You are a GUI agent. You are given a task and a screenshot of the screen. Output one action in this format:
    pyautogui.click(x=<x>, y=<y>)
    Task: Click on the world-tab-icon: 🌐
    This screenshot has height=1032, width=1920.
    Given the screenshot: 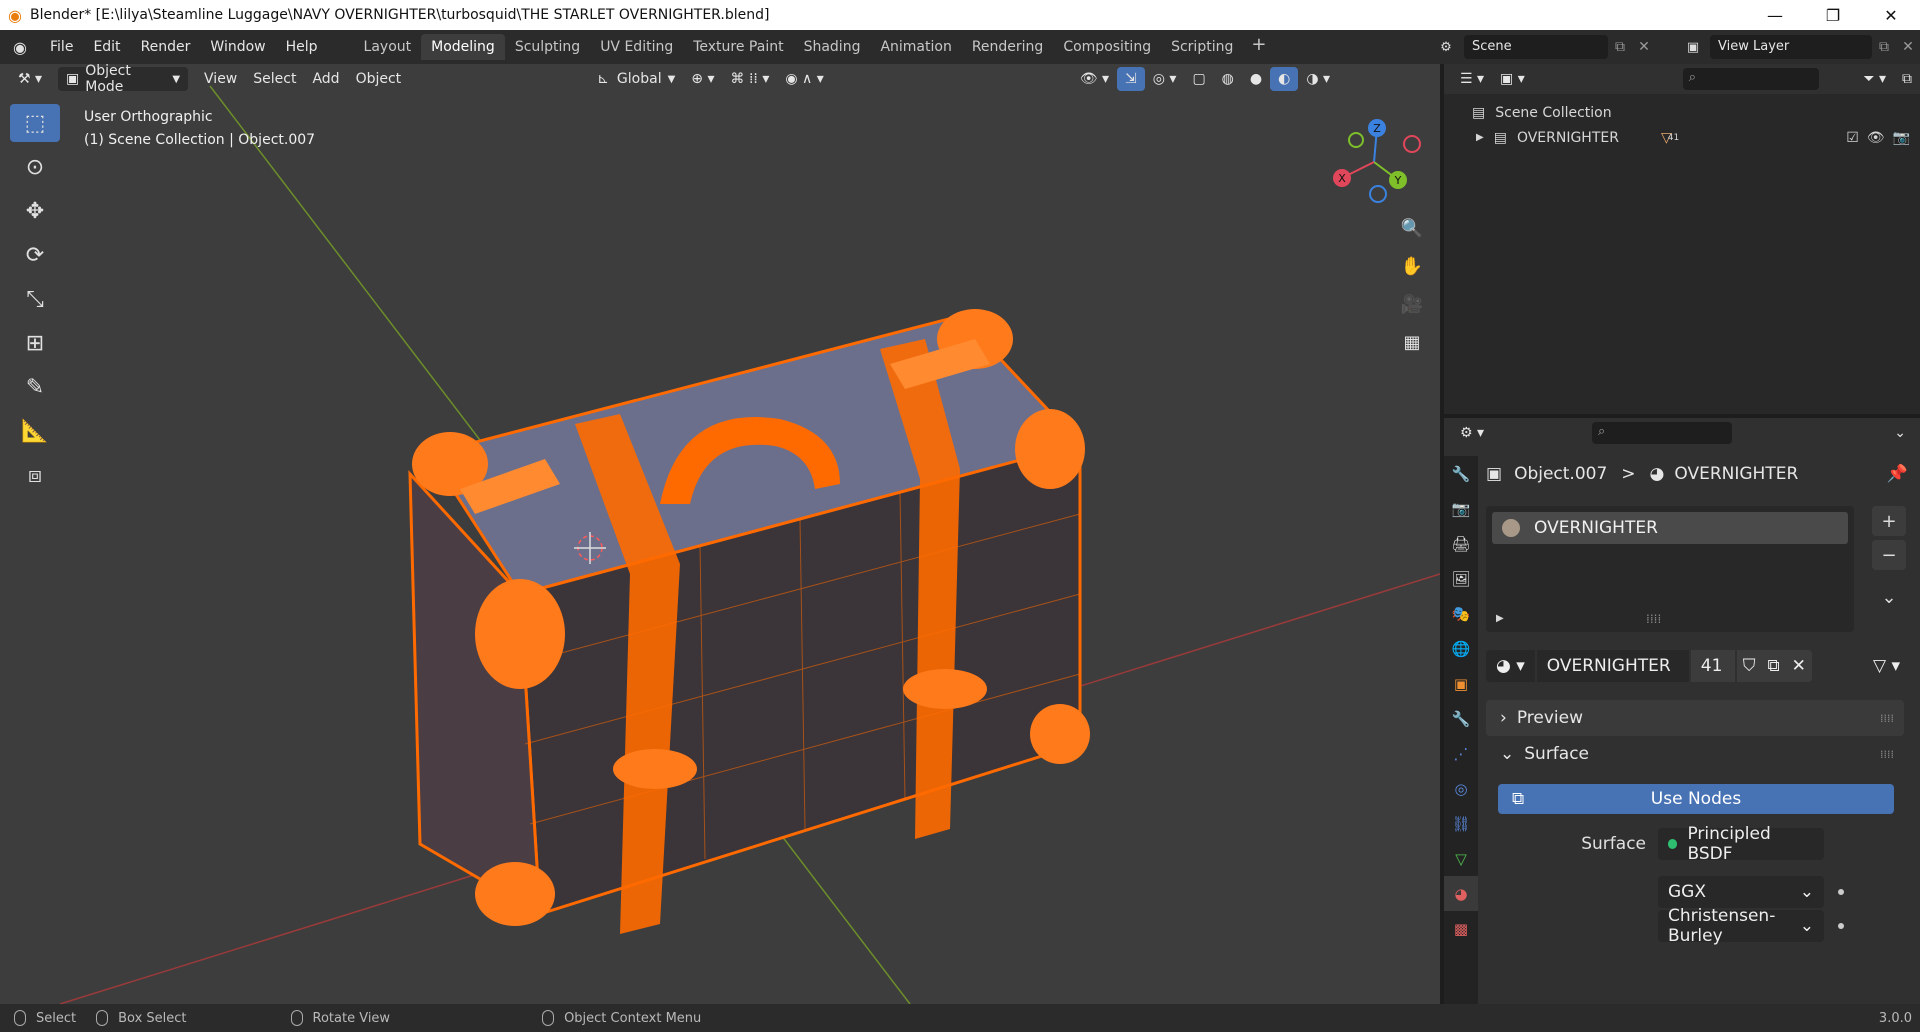 What is the action you would take?
    pyautogui.click(x=1461, y=648)
    